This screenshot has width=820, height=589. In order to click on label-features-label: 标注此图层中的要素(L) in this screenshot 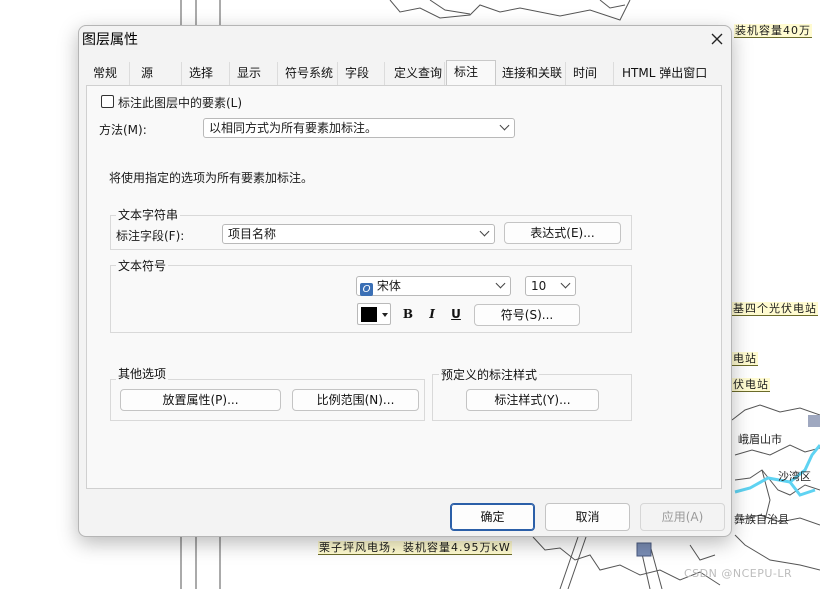, I will do `click(180, 103)`.